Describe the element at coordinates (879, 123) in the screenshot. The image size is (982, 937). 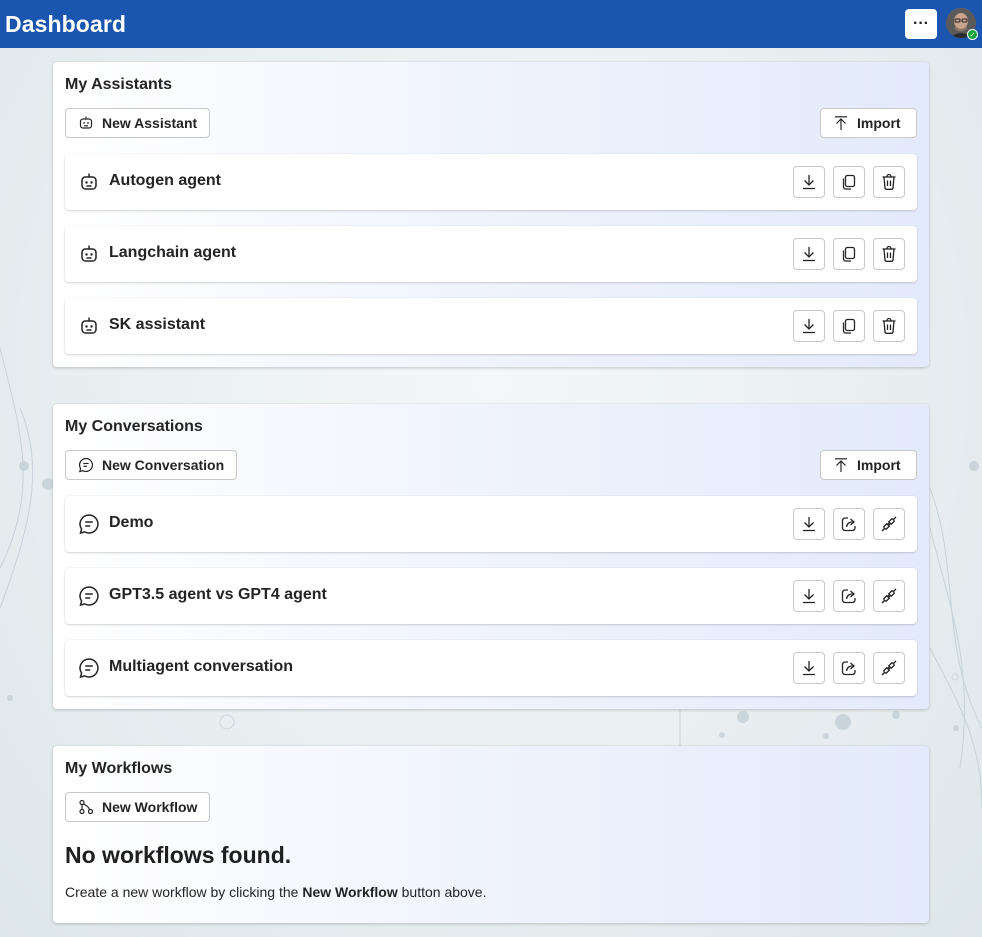
I see `import-assistant-label: Import` at that location.